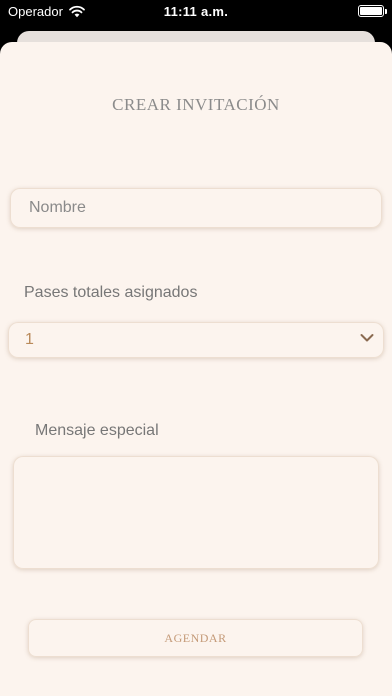 The height and width of the screenshot is (696, 392). I want to click on name-field-container, so click(196, 208).